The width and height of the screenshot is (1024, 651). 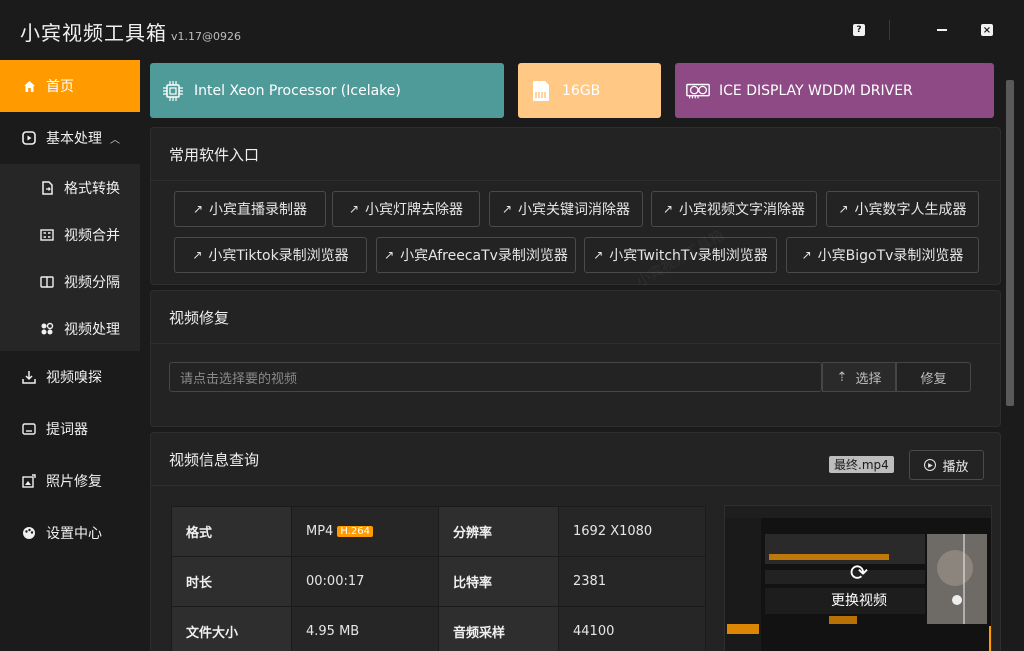 I want to click on help-icon: ?, so click(x=859, y=30).